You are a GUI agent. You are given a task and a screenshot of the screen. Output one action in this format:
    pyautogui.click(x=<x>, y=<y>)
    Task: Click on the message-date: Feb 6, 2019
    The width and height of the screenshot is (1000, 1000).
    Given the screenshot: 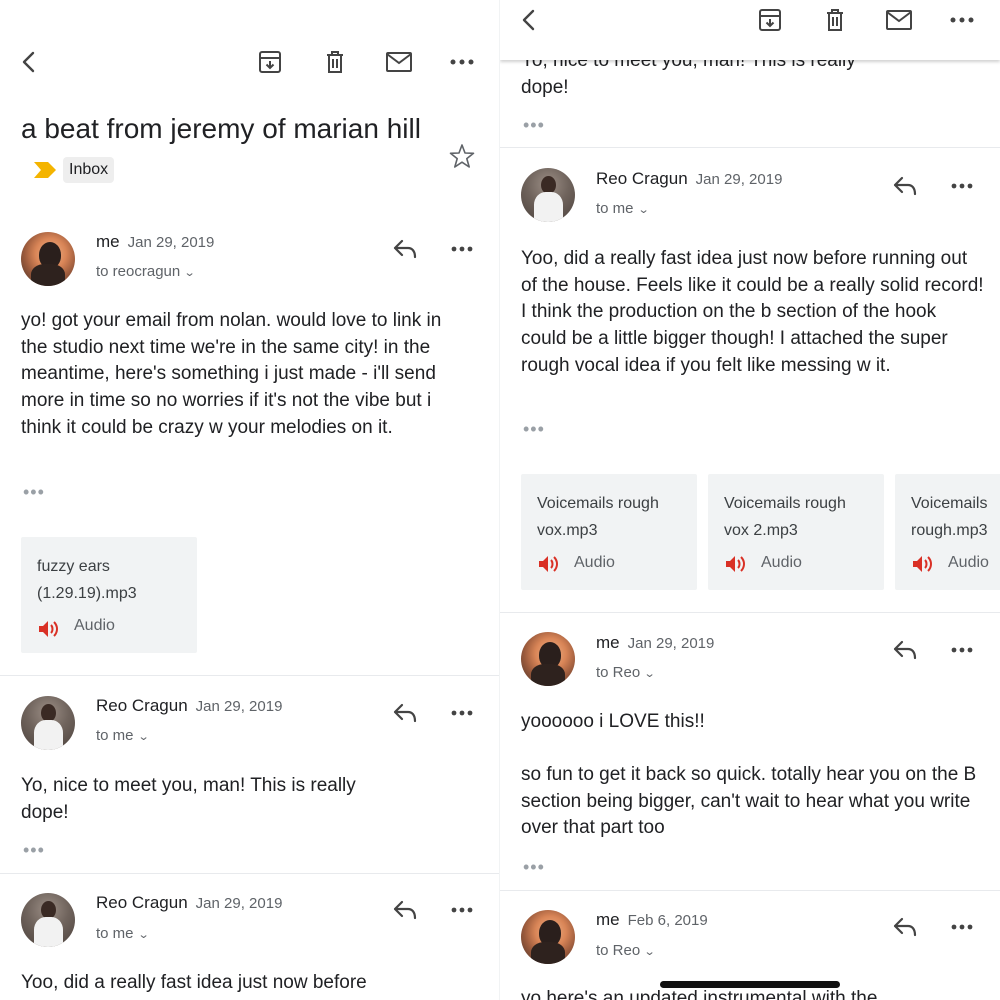 What is the action you would take?
    pyautogui.click(x=667, y=920)
    